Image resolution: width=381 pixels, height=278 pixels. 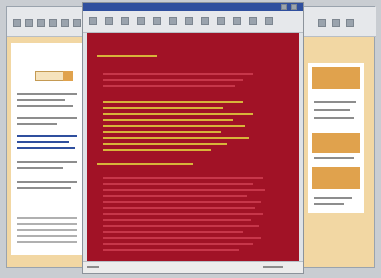 I want to click on section-heading-line, so click(x=145, y=164).